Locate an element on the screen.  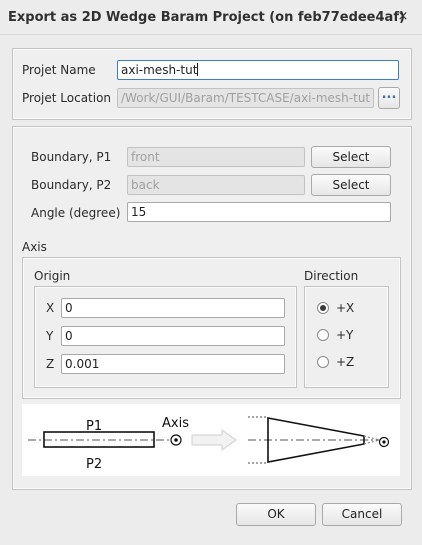
wedge-diagram: P1 P2 Axis is located at coordinates (211, 440).